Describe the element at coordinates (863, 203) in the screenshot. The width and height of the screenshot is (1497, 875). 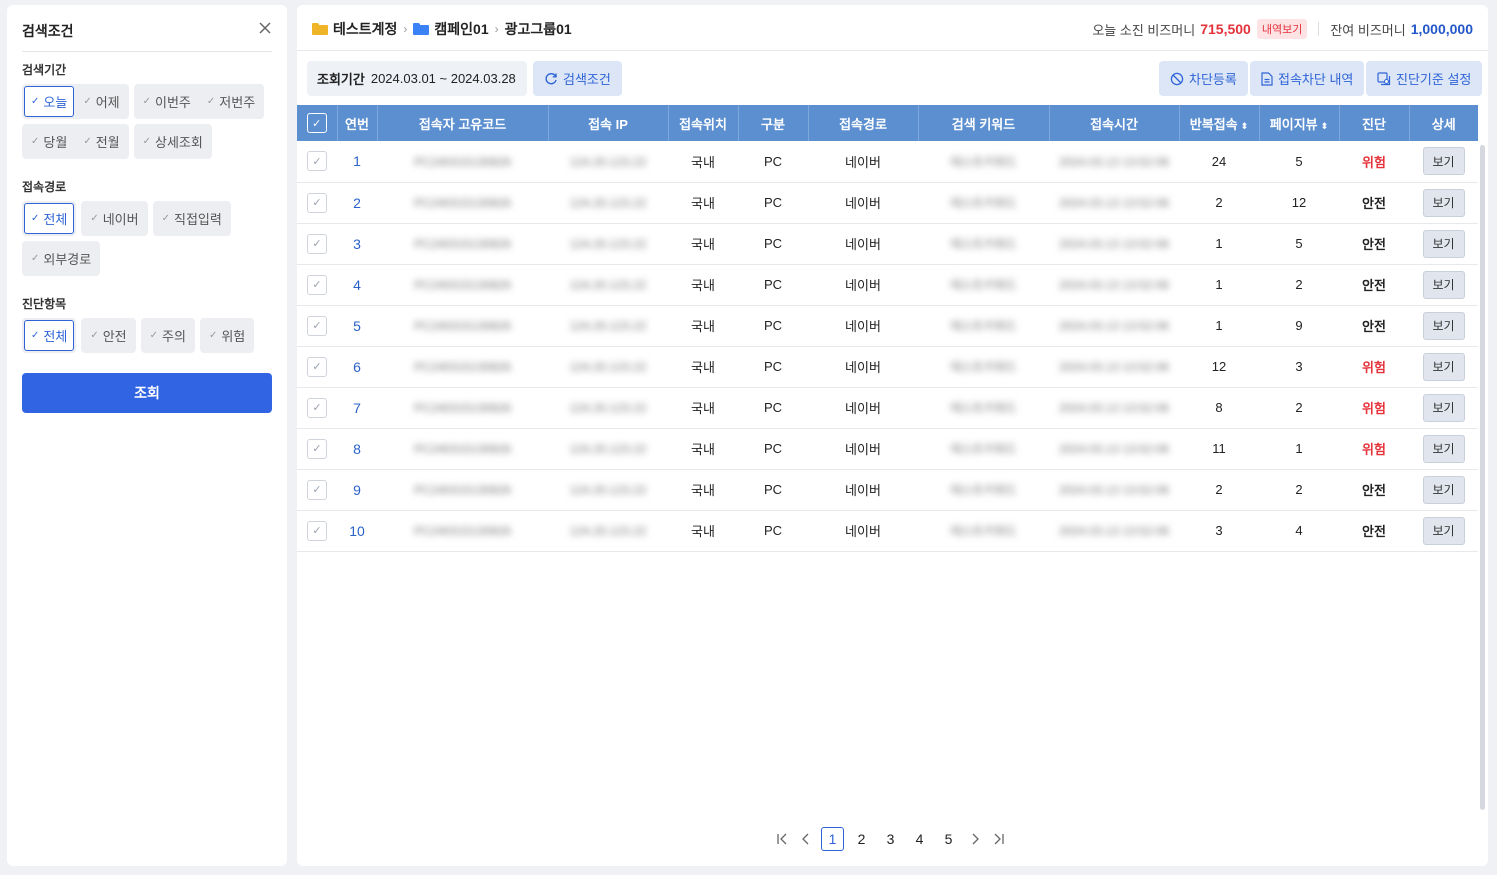
I see `route-cell: 네이버` at that location.